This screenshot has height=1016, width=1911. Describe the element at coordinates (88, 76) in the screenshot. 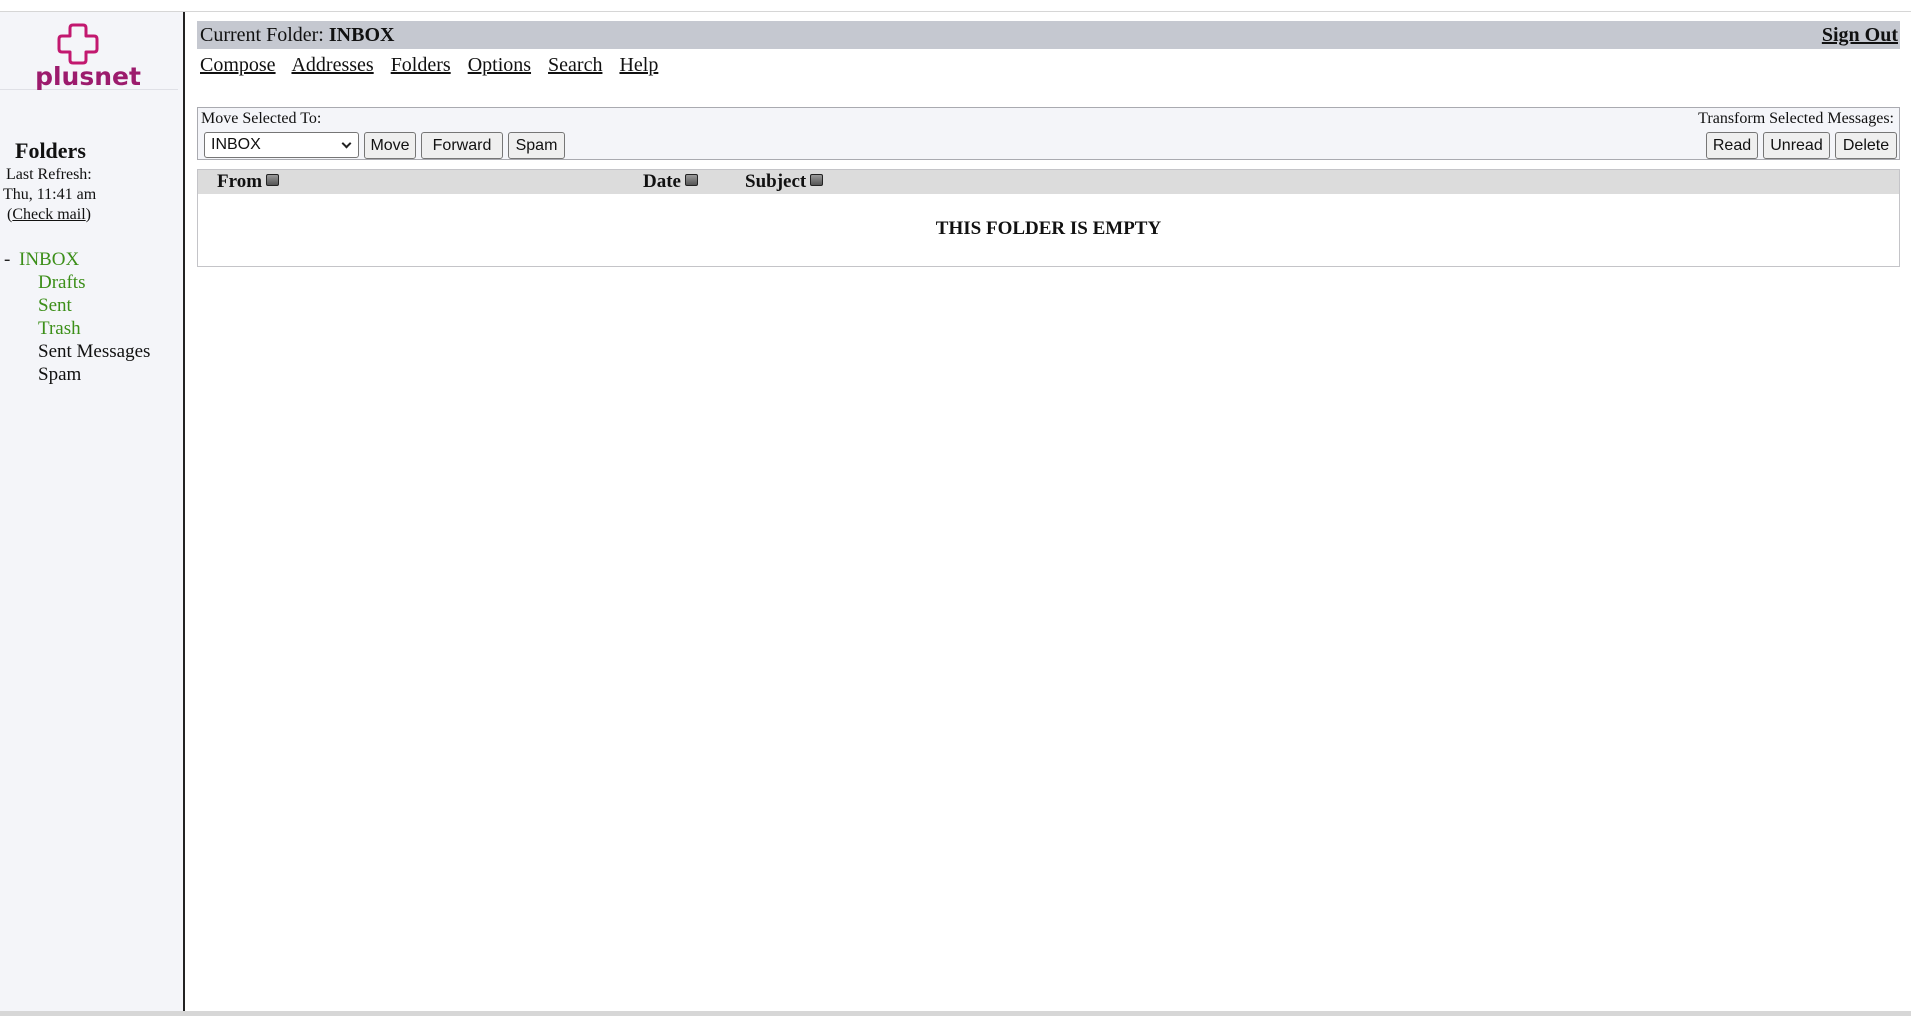

I see `brand-name: plusnet` at that location.